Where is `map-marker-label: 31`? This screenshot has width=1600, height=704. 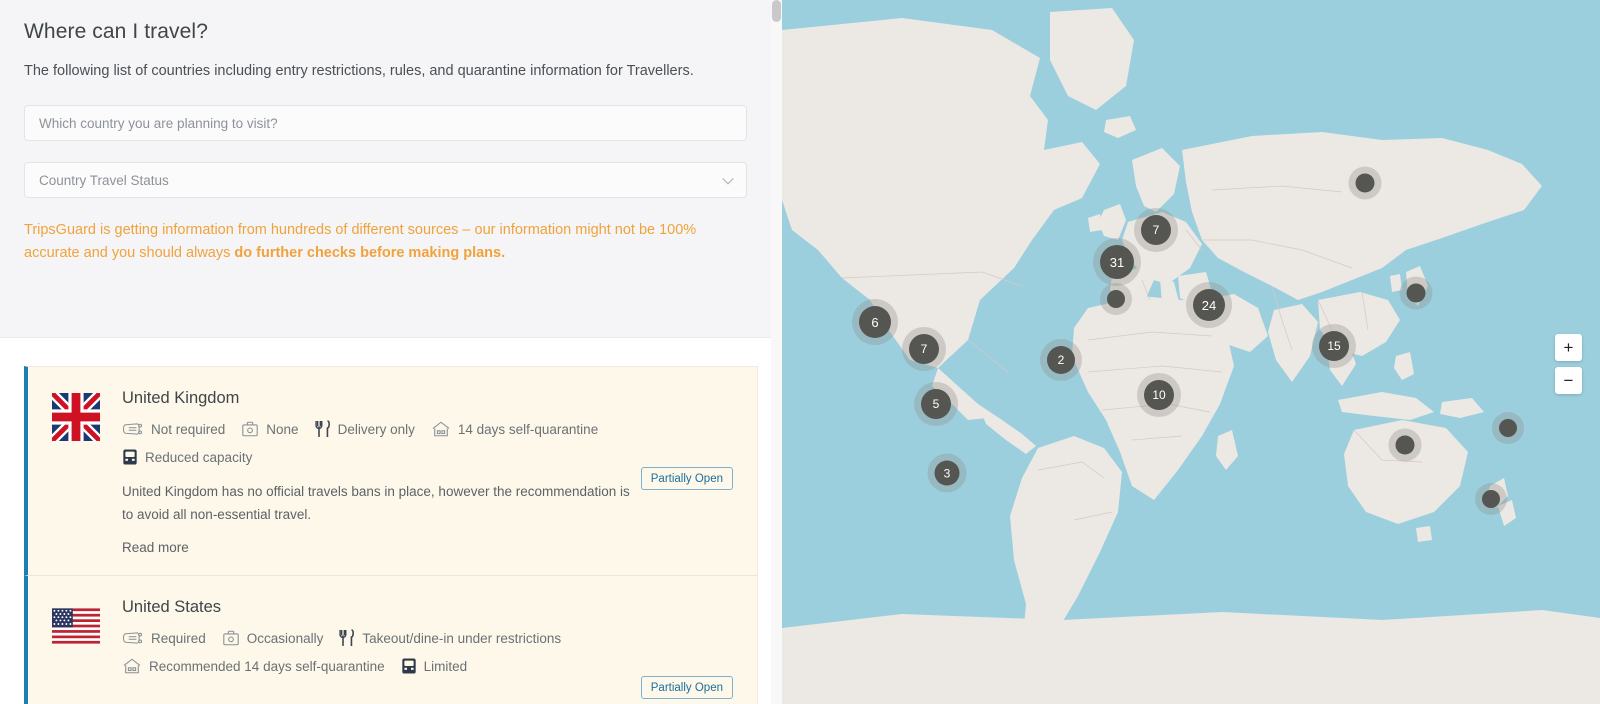 map-marker-label: 31 is located at coordinates (1117, 262).